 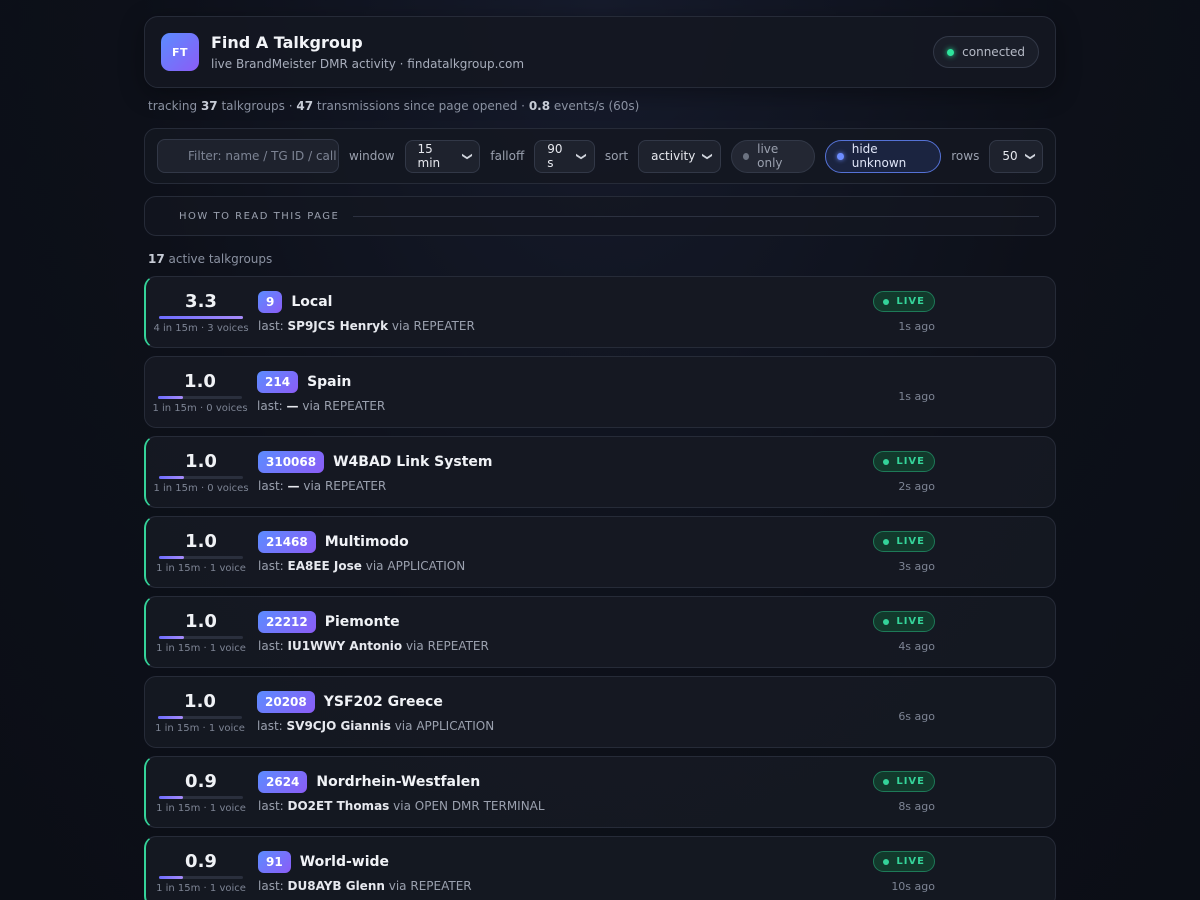 What do you see at coordinates (564, 156) in the screenshot?
I see `falloff-select: 90 s ❯` at bounding box center [564, 156].